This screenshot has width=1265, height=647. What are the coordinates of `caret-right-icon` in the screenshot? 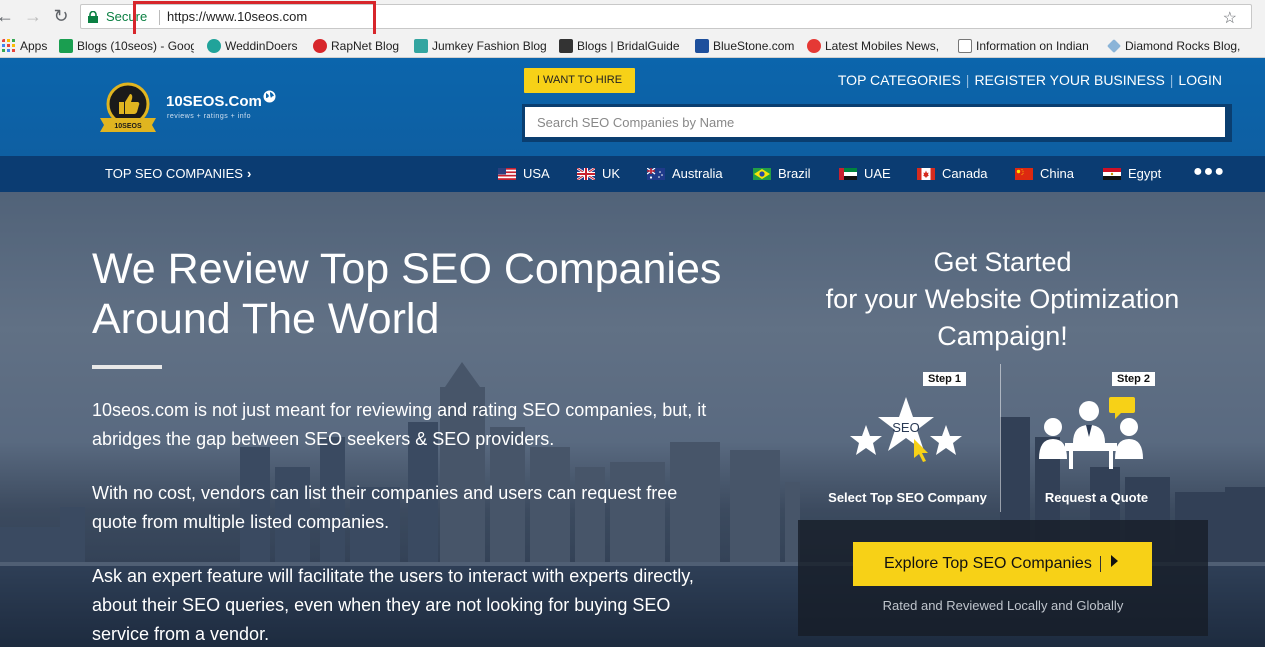 It's located at (1114, 561).